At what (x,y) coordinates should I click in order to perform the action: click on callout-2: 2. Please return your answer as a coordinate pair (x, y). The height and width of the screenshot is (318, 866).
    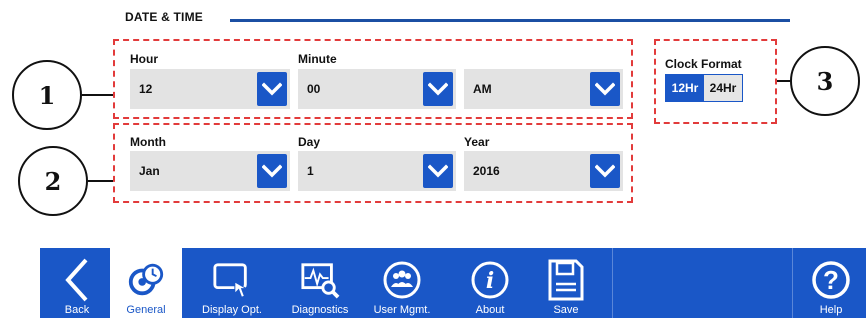
    Looking at the image, I should click on (53, 181).